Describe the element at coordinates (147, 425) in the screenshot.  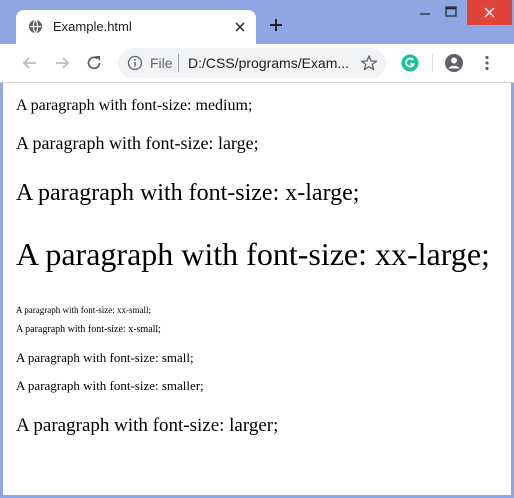
I see `paragraph-larger: A paragraph with font-size: larger;` at that location.